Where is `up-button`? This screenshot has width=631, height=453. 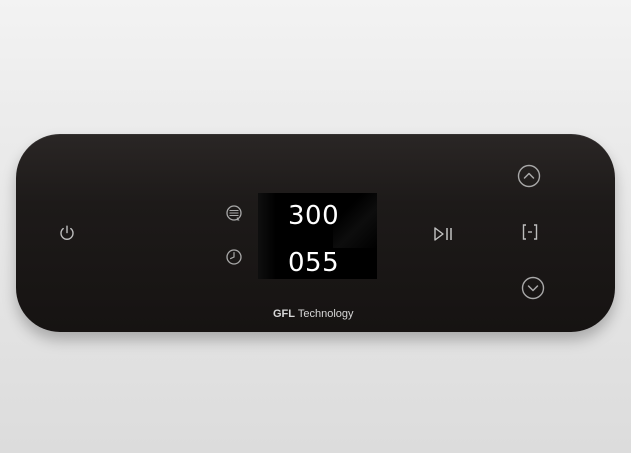
up-button is located at coordinates (529, 176).